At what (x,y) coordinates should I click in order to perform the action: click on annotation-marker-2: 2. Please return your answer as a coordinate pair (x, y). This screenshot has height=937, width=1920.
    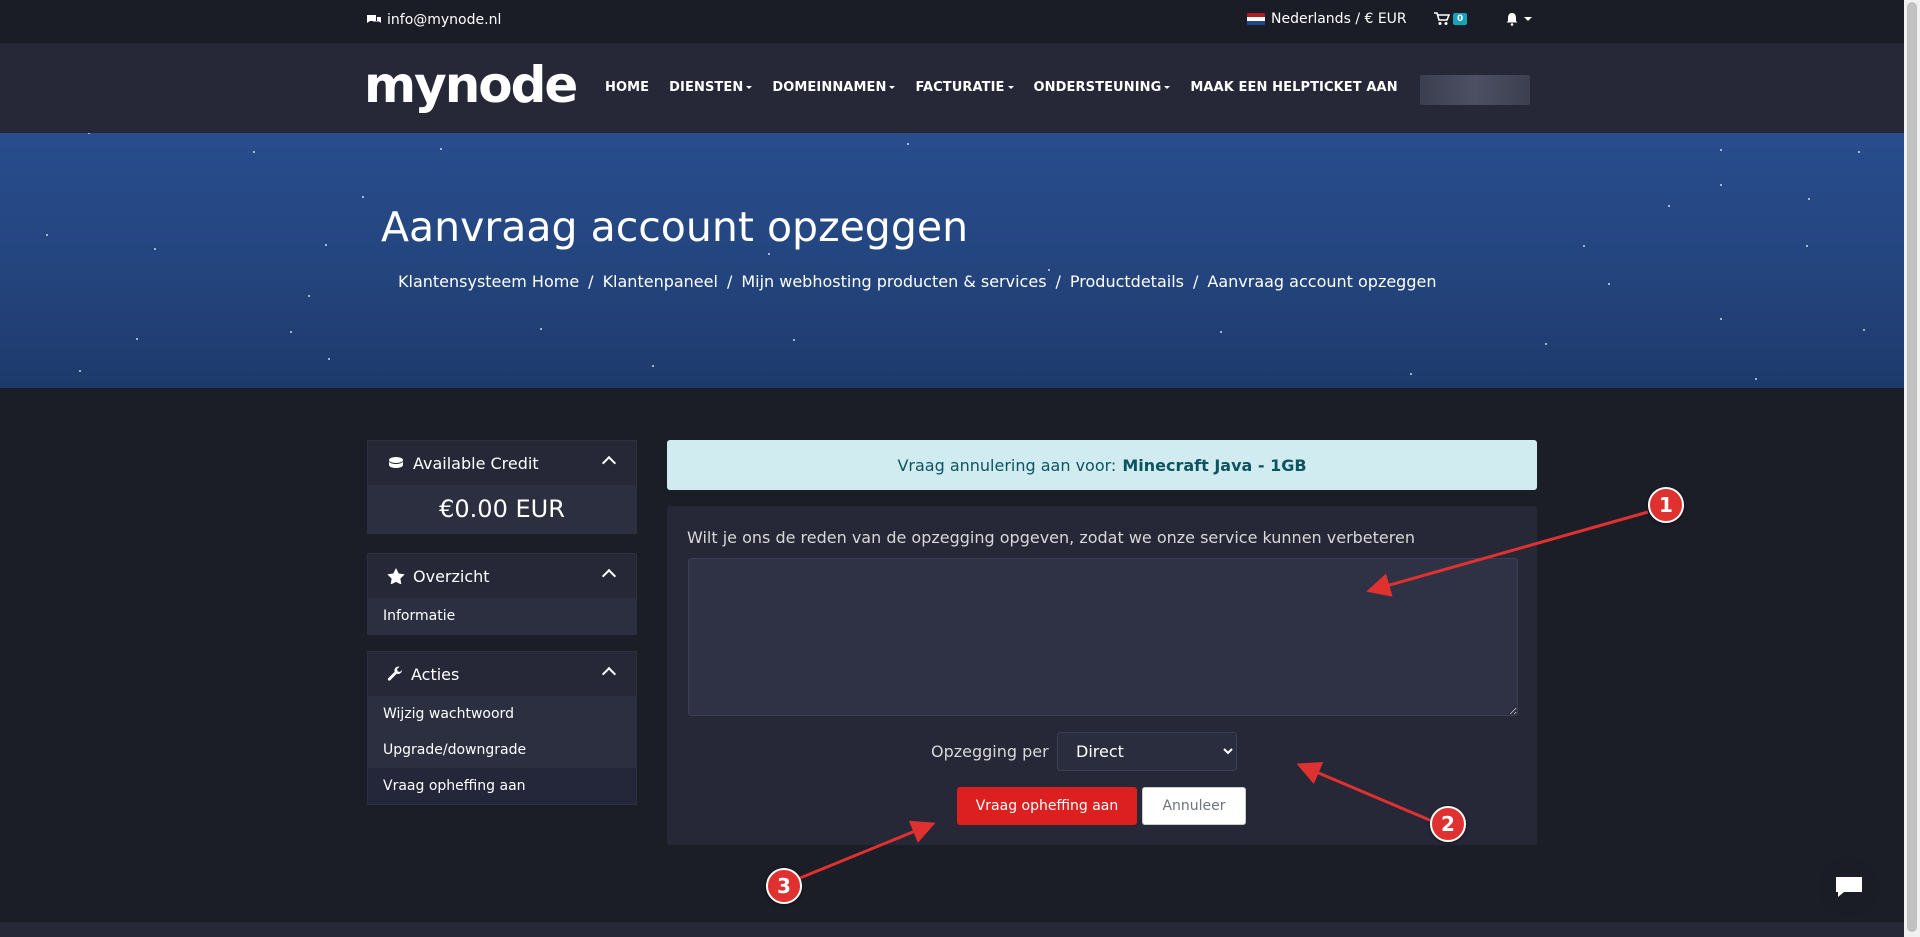
    Looking at the image, I should click on (1448, 824).